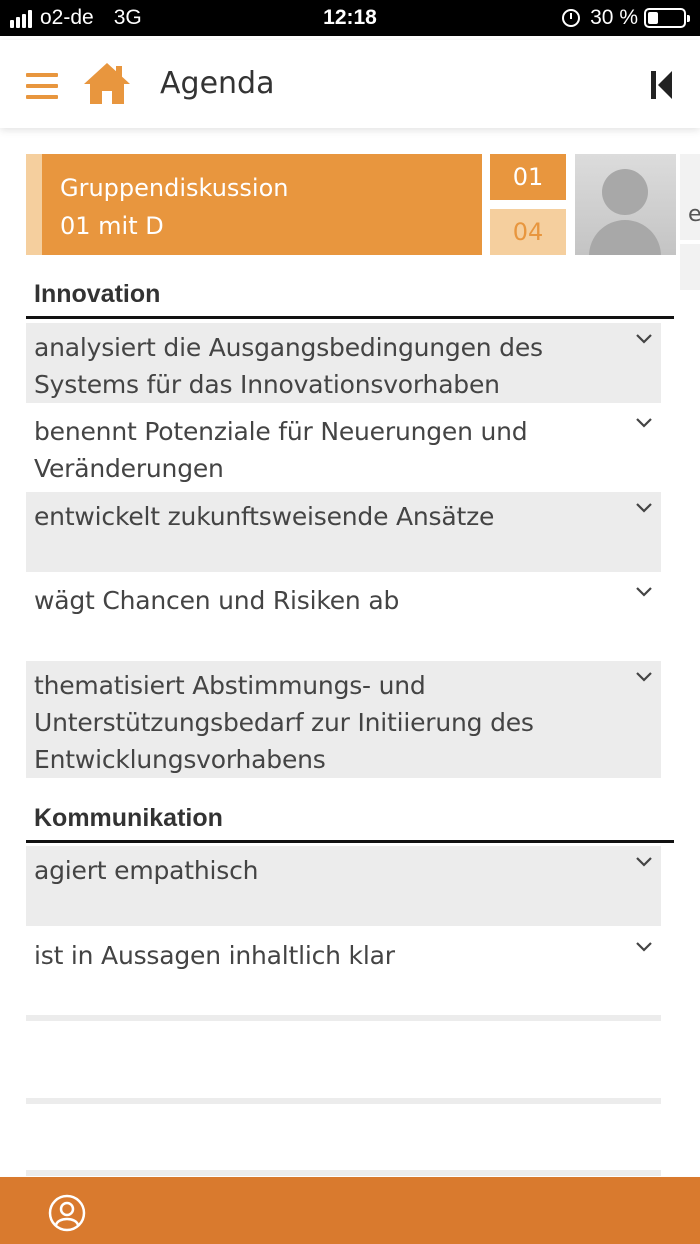 This screenshot has height=1244, width=700. Describe the element at coordinates (343, 532) in the screenshot. I see `criterion-row: entwickelt zukunftsweisende Ansätze` at that location.